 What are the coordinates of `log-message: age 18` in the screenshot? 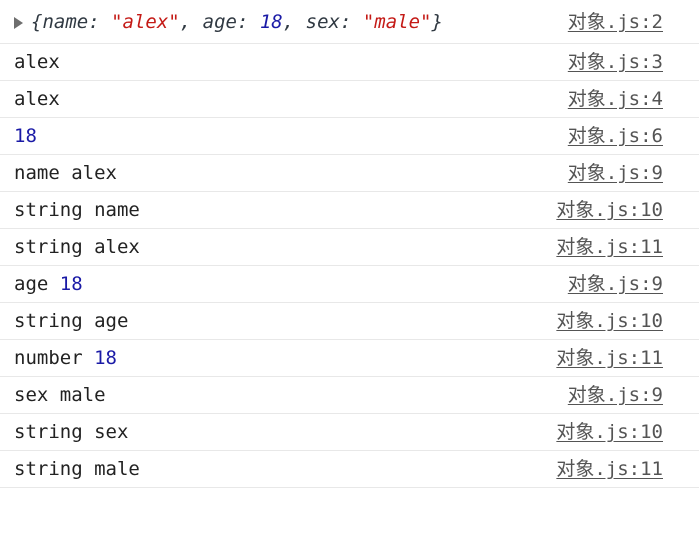 It's located at (48, 284).